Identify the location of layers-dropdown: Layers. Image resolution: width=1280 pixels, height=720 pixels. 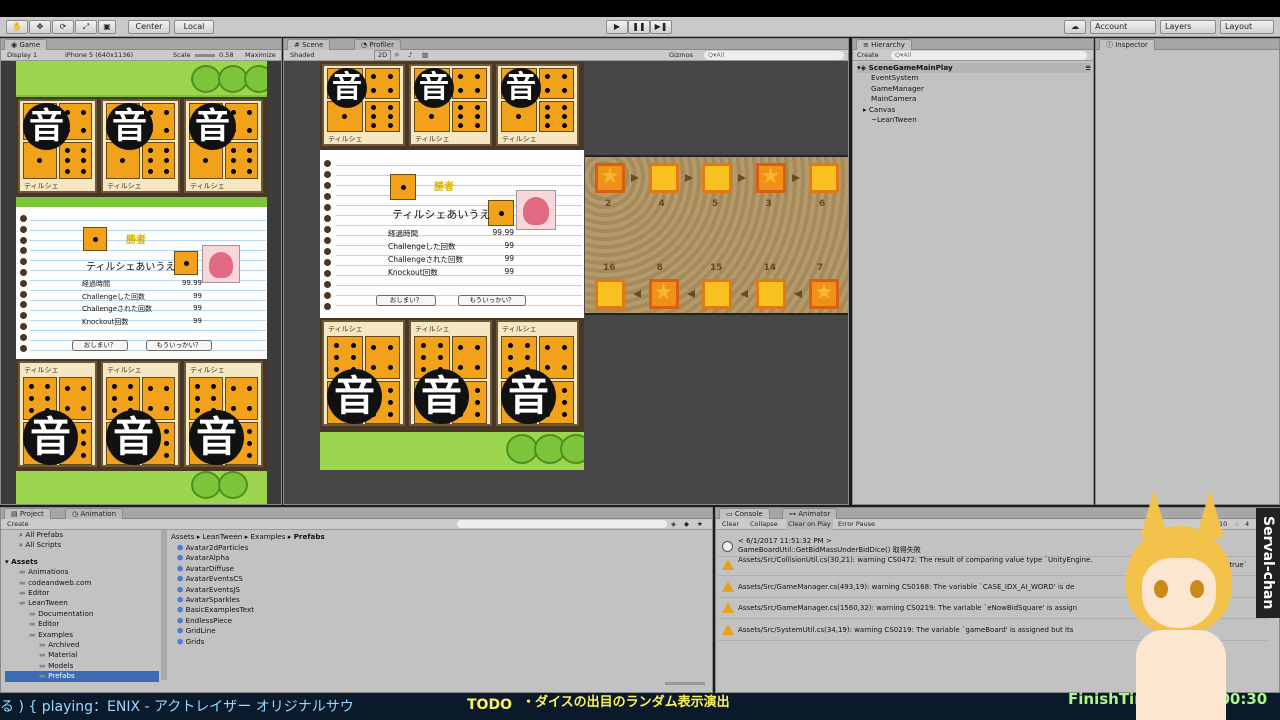
(1188, 27).